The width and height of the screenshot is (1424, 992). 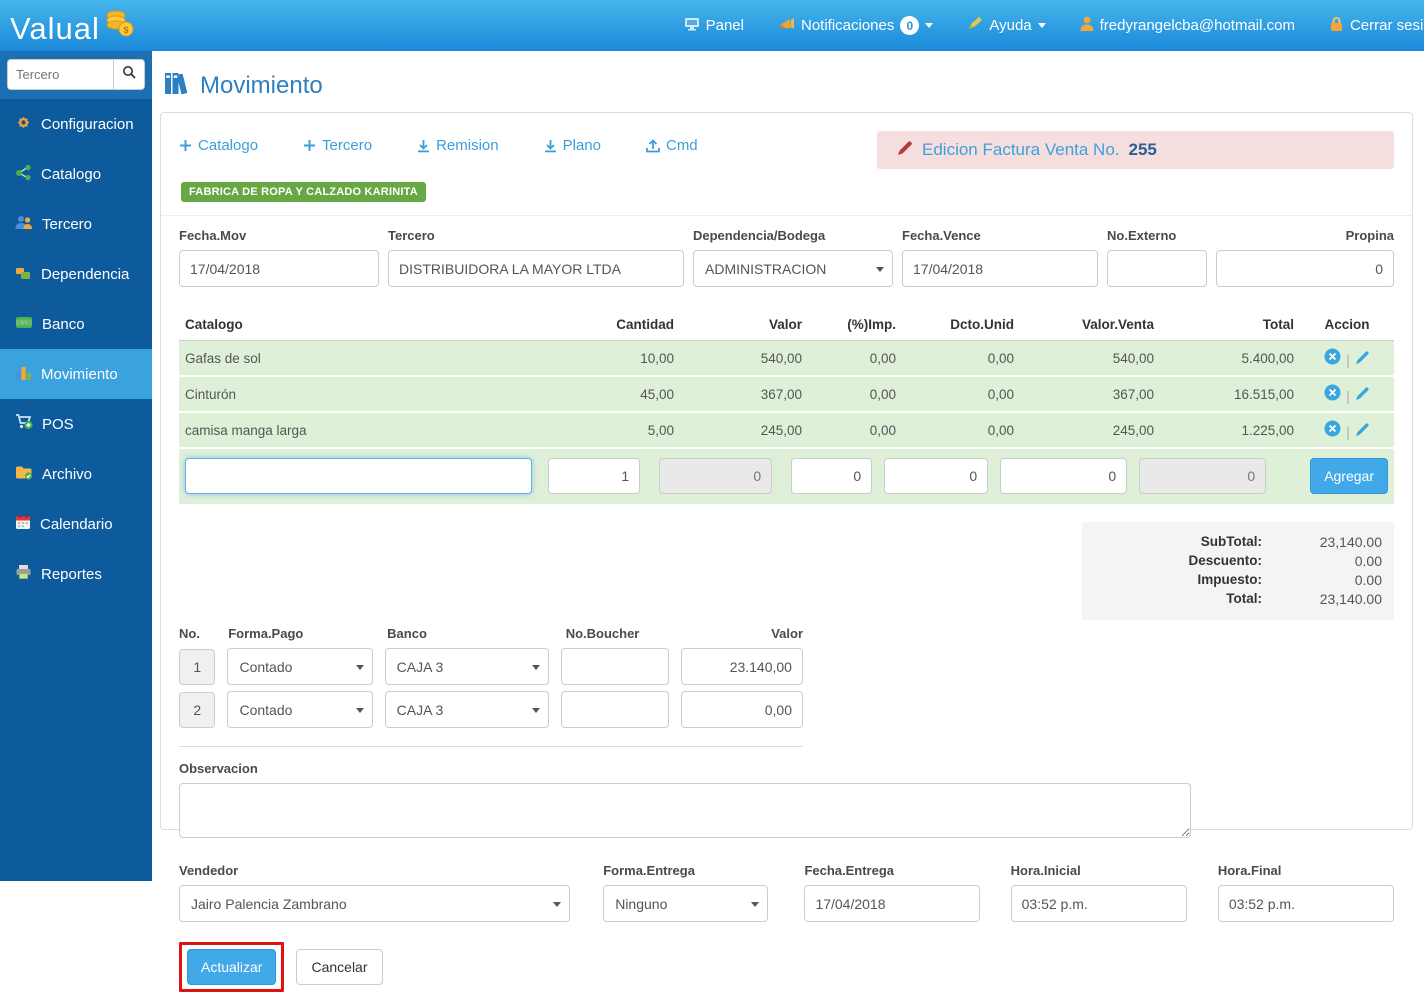 What do you see at coordinates (1063, 476) in the screenshot?
I see `new-valor-venta-input` at bounding box center [1063, 476].